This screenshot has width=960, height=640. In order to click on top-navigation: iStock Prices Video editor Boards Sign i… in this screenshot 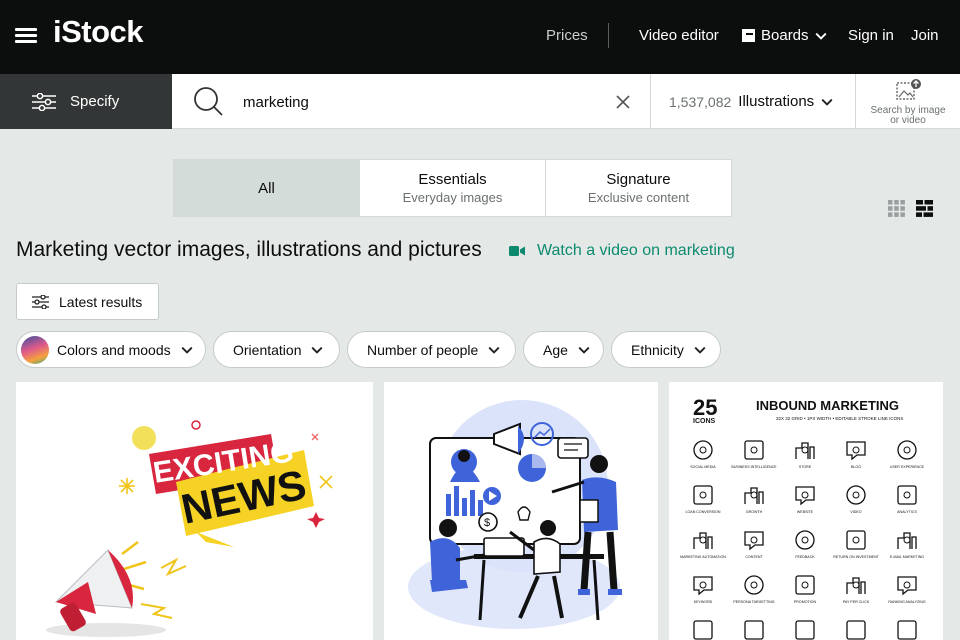, I will do `click(480, 37)`.